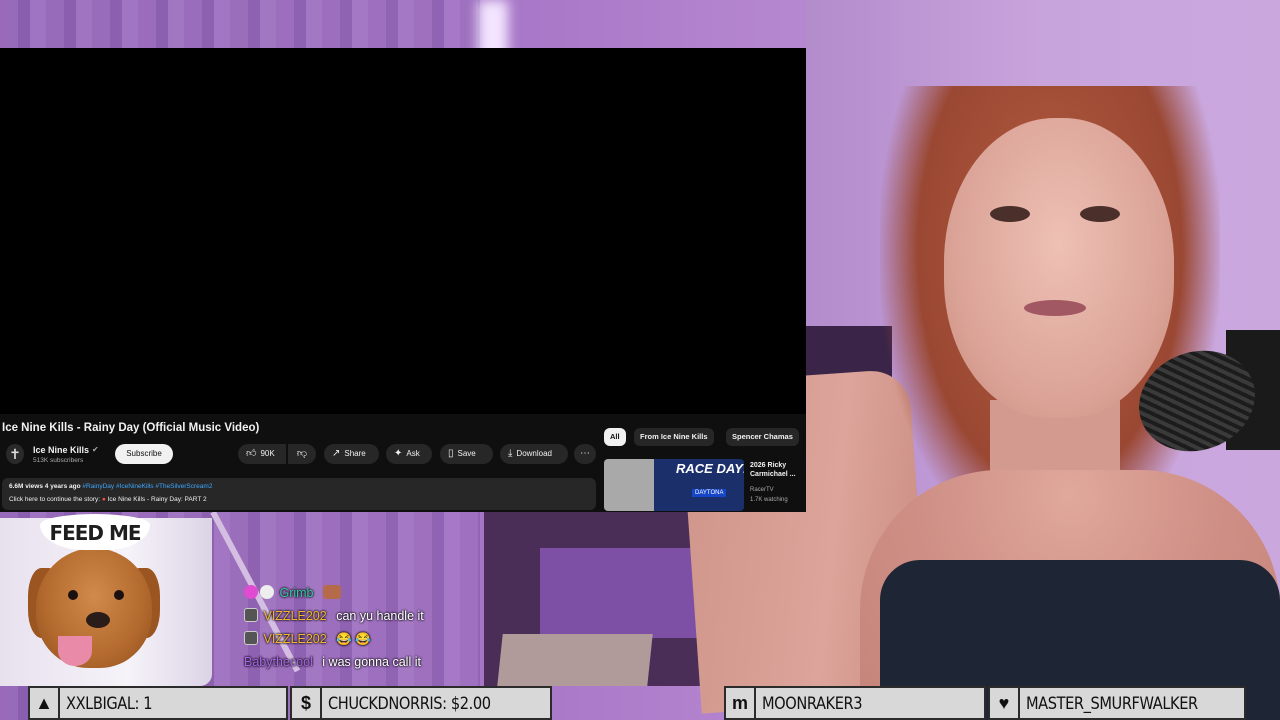 The width and height of the screenshot is (1280, 720). I want to click on chat-message: Grimb, so click(364, 593).